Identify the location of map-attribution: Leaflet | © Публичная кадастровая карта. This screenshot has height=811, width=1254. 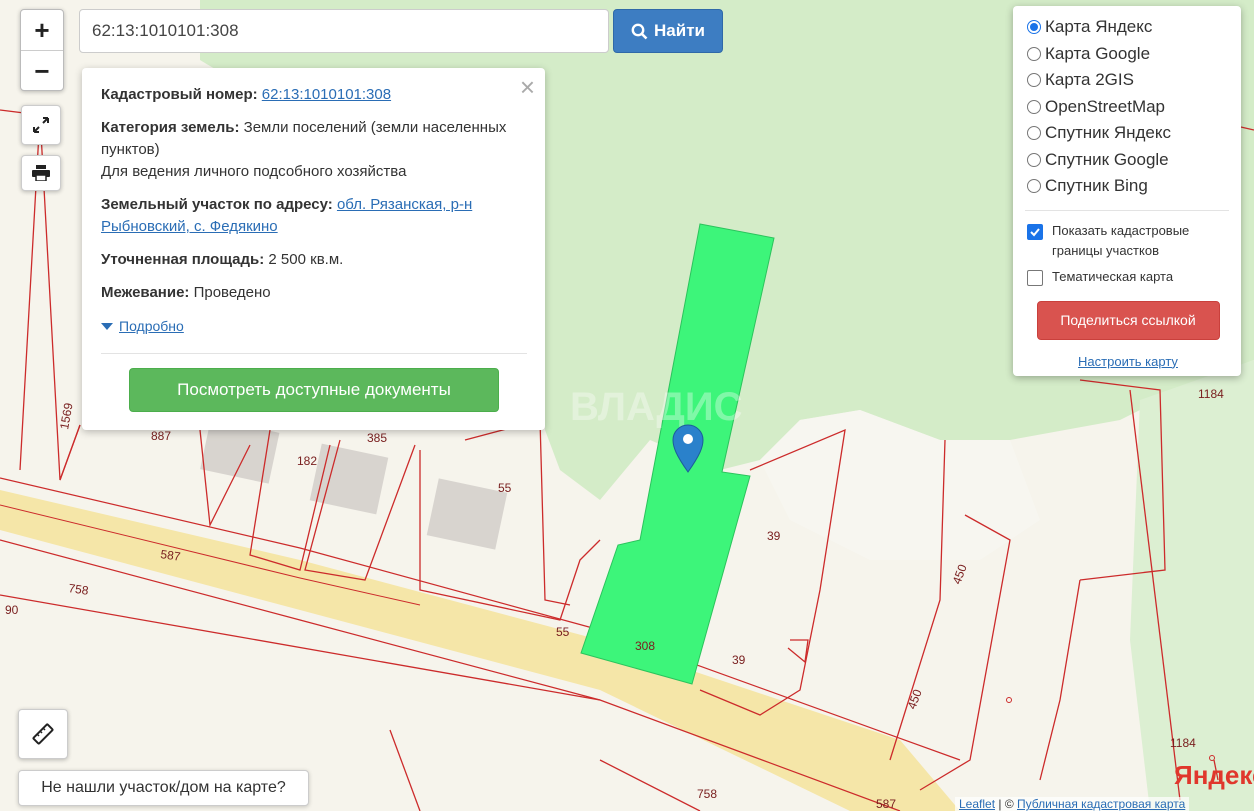
(1072, 804).